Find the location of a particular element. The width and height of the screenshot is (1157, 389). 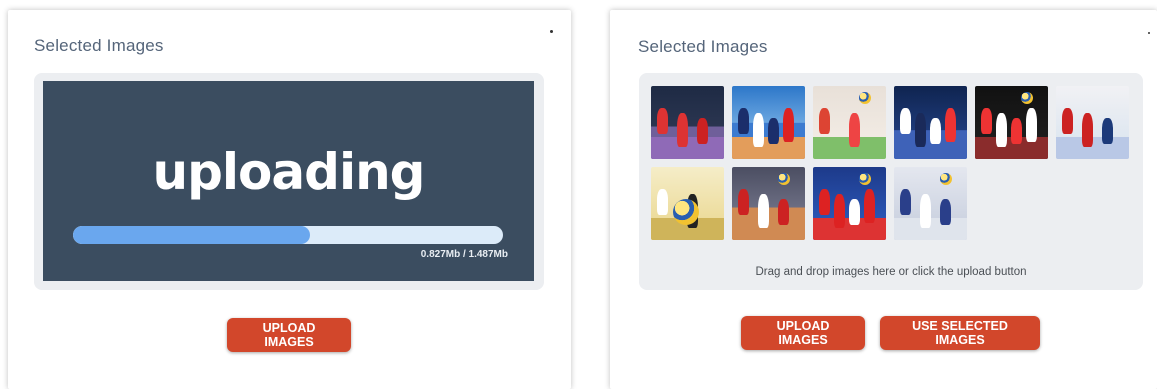

progress-readout: 0.827Mb / 1.487Mb is located at coordinates (464, 254).